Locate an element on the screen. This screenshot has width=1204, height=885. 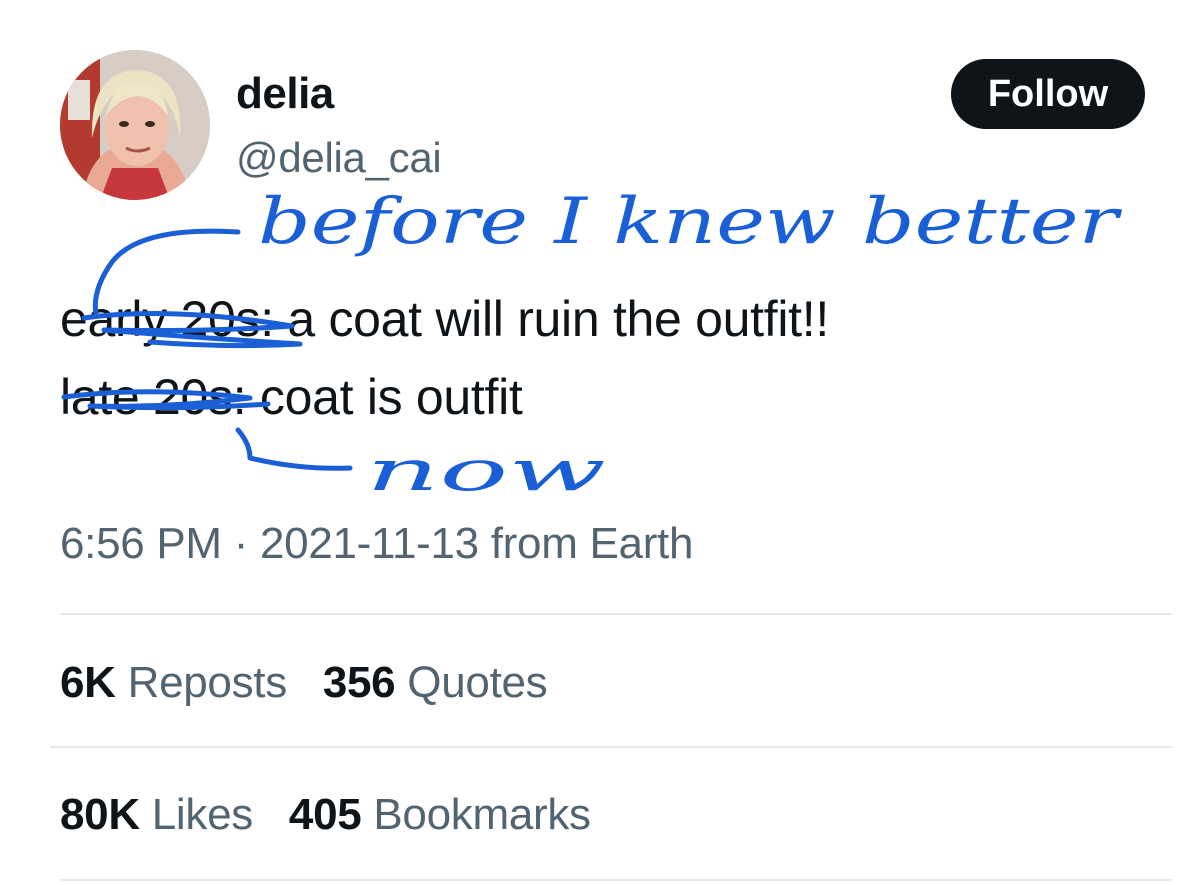
quotes-count: 356 is located at coordinates (359, 682).